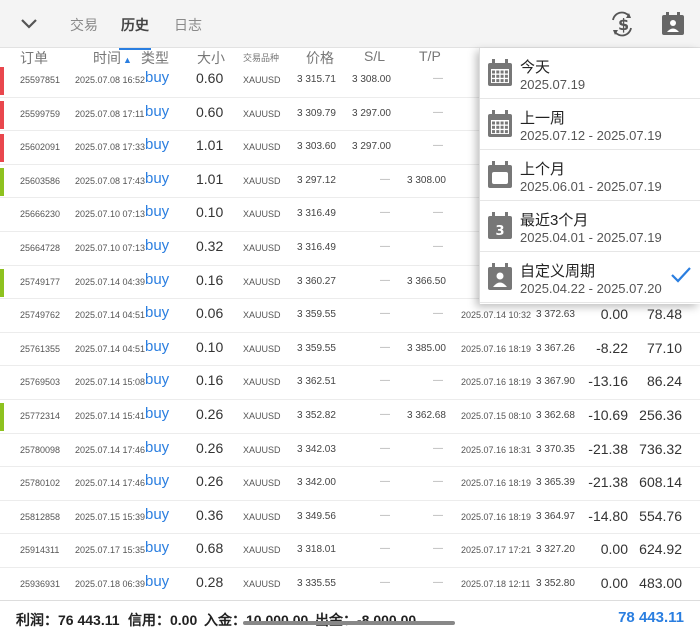 The width and height of the screenshot is (700, 630). I want to click on cell-close-price: 3 370.35, so click(555, 449).